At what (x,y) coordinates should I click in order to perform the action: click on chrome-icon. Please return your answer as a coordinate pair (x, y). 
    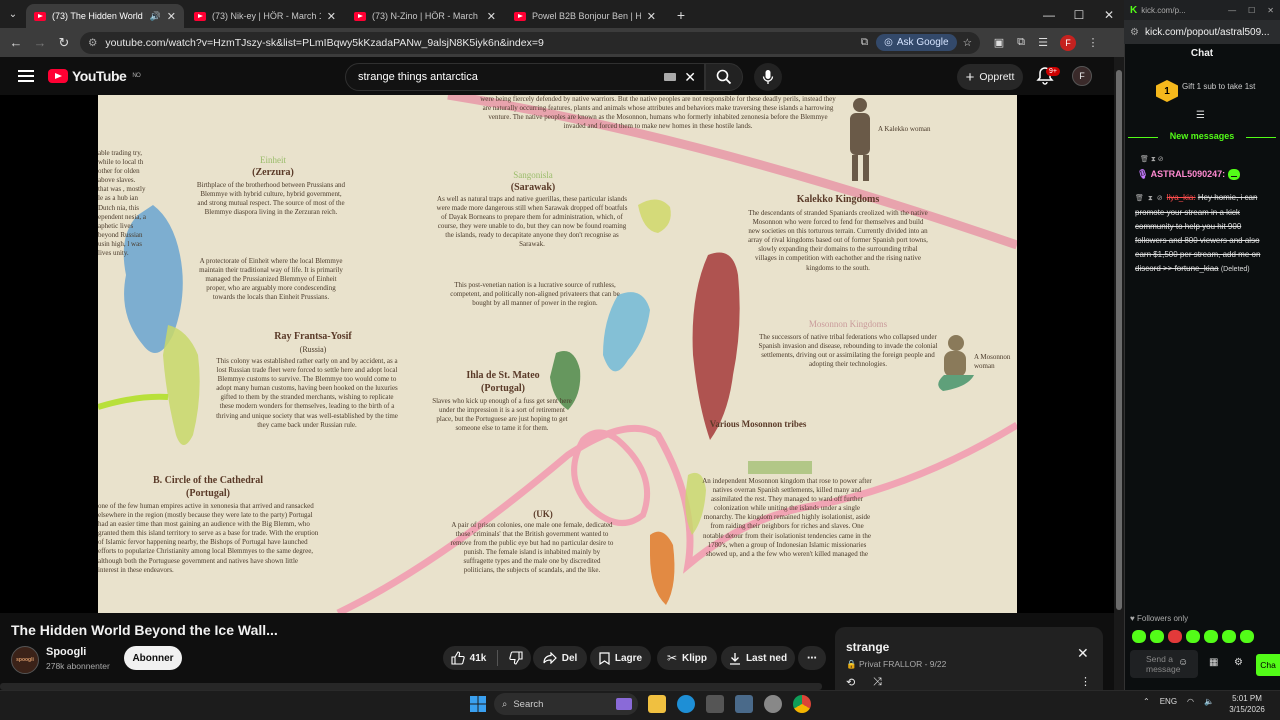
    Looking at the image, I should click on (802, 704).